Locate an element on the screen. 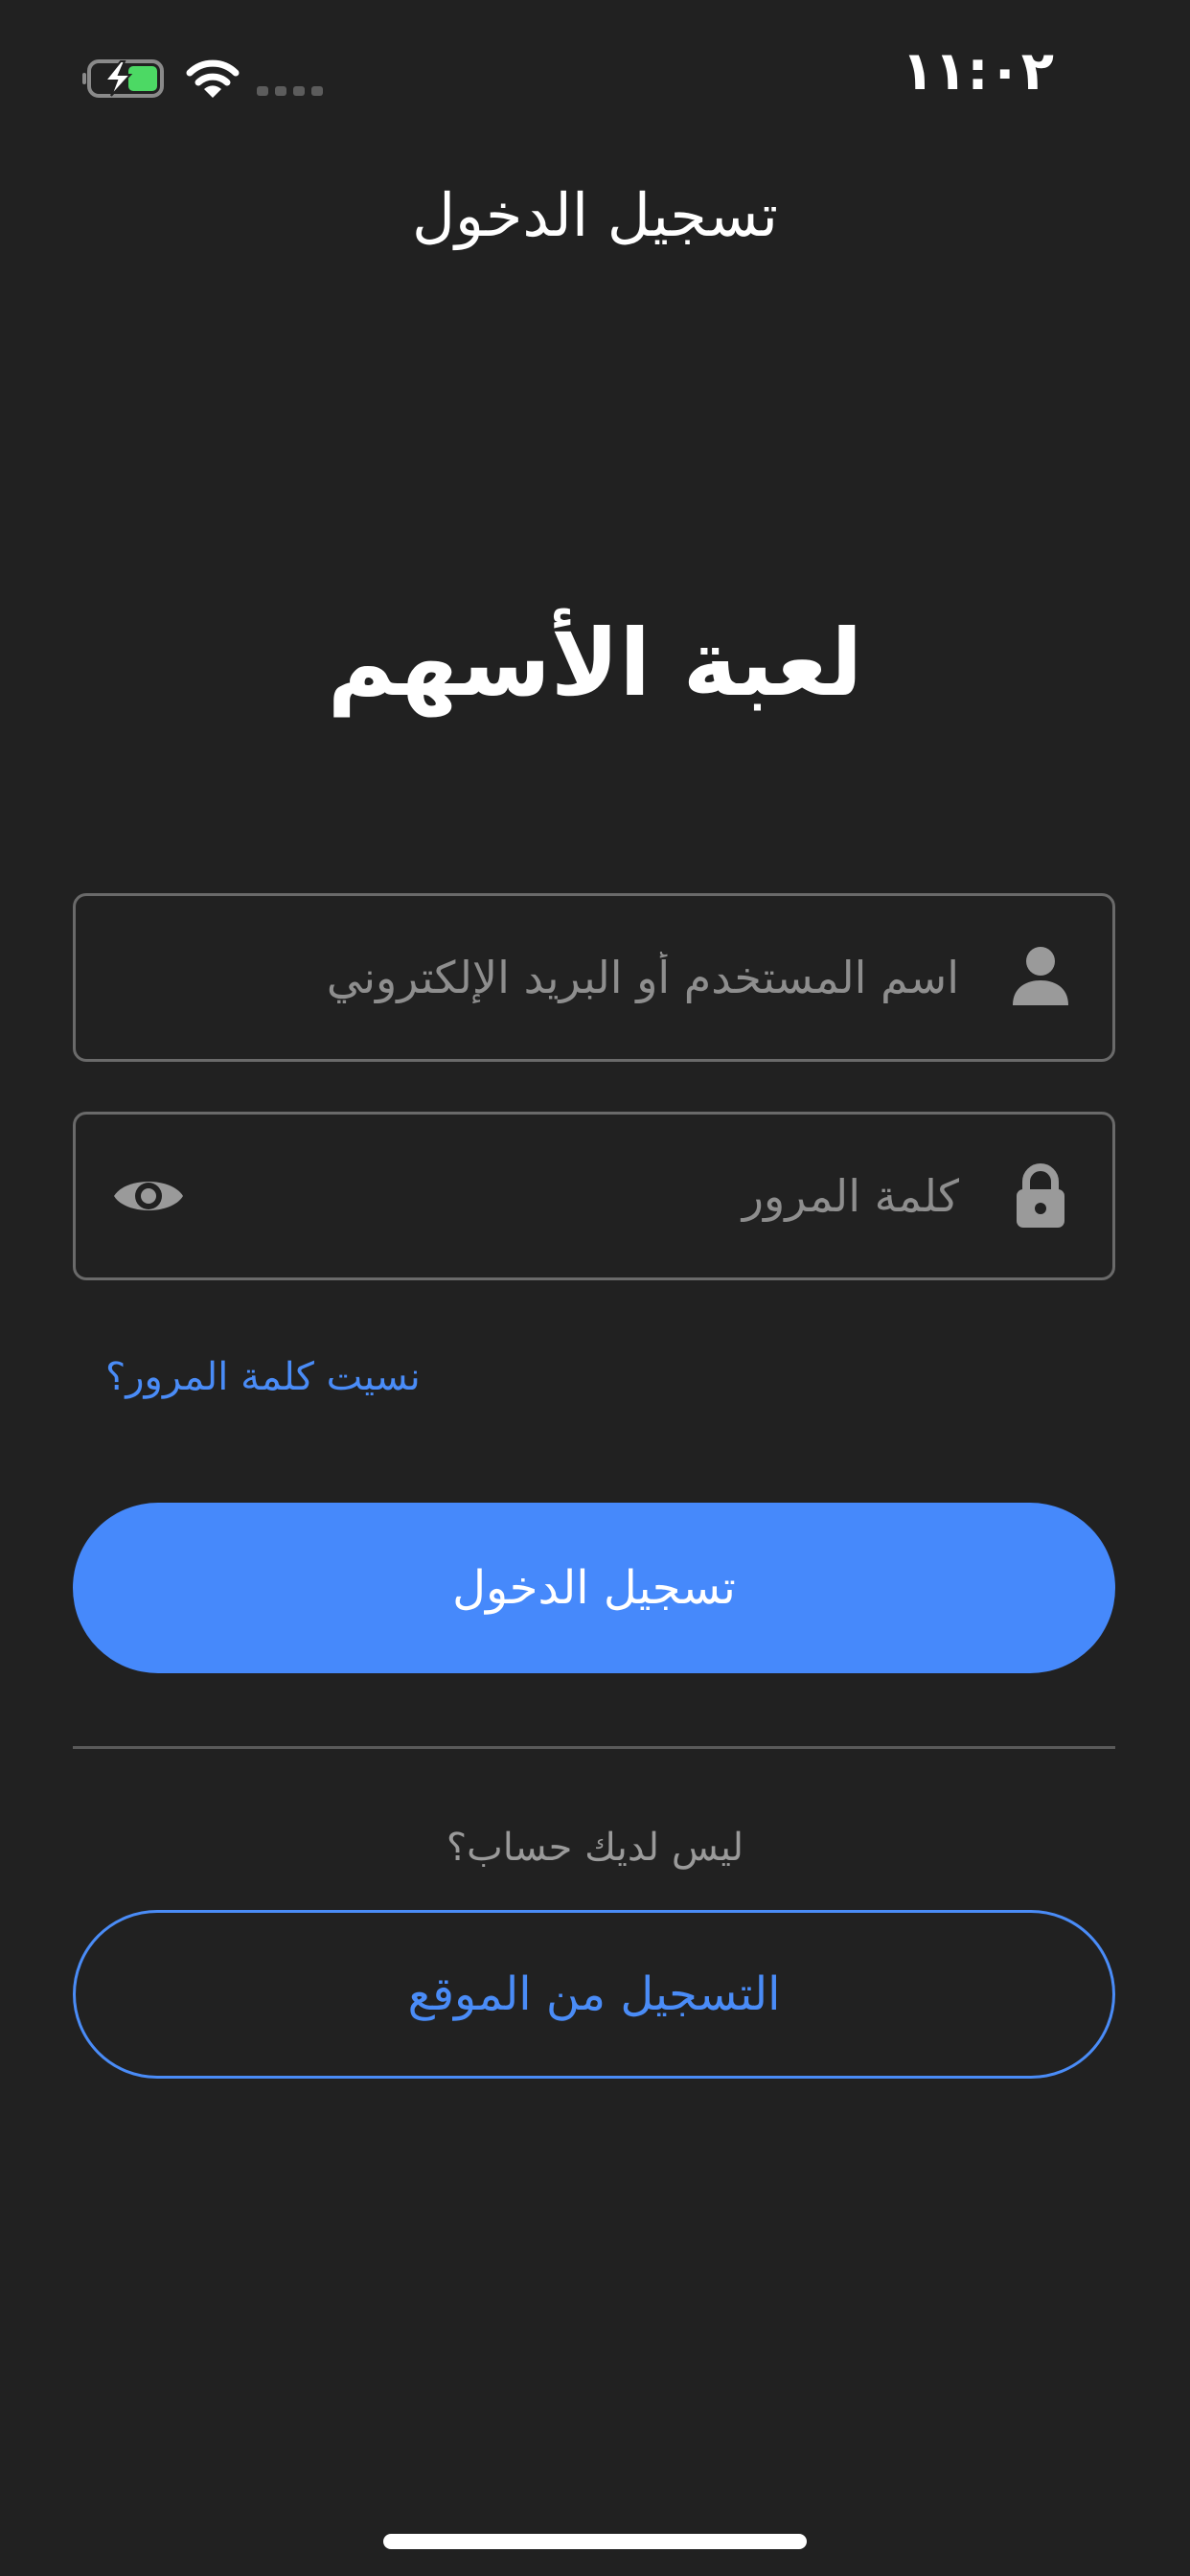  username-field is located at coordinates (594, 977).